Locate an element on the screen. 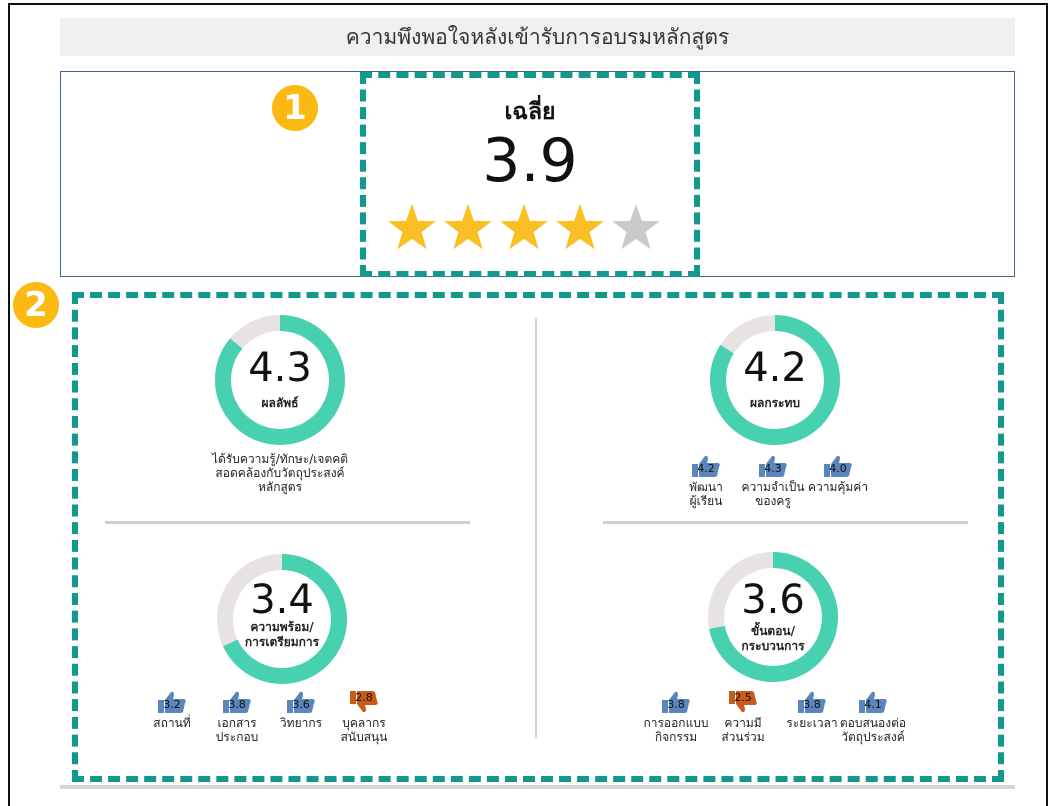 The height and width of the screenshot is (806, 1057). description-line: ได้รับความรู้/ทักษะ/เจตคติ is located at coordinates (280, 459).